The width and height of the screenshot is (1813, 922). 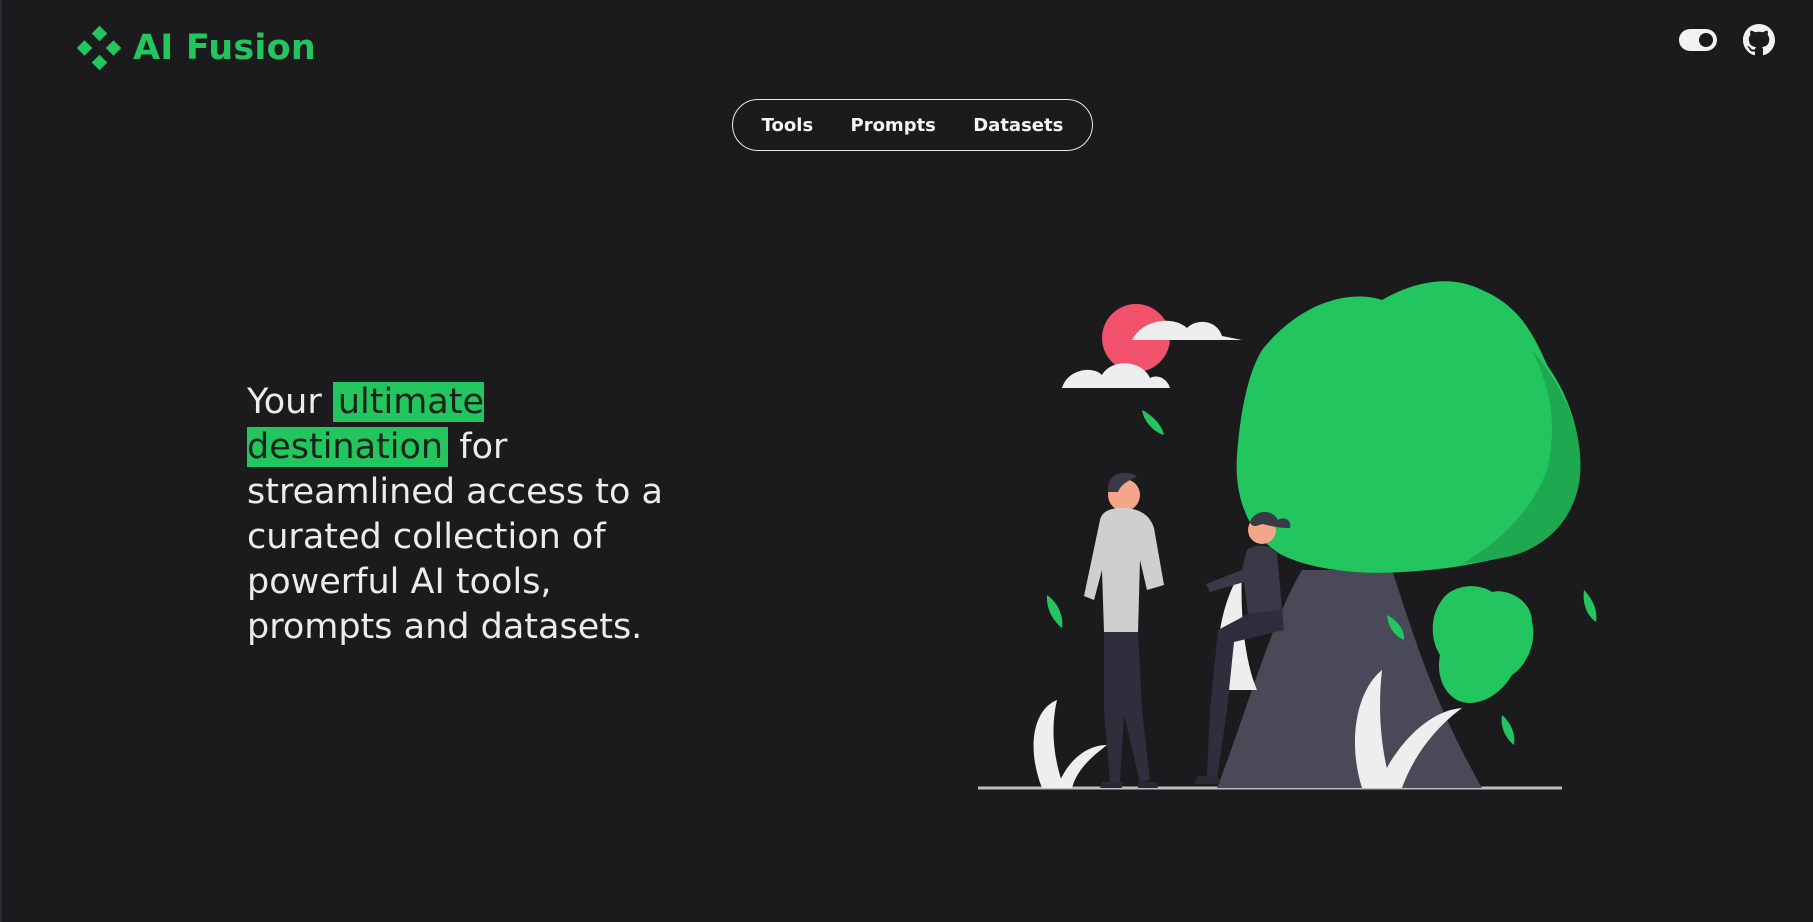 I want to click on theme-toggle-icon, so click(x=1698, y=40).